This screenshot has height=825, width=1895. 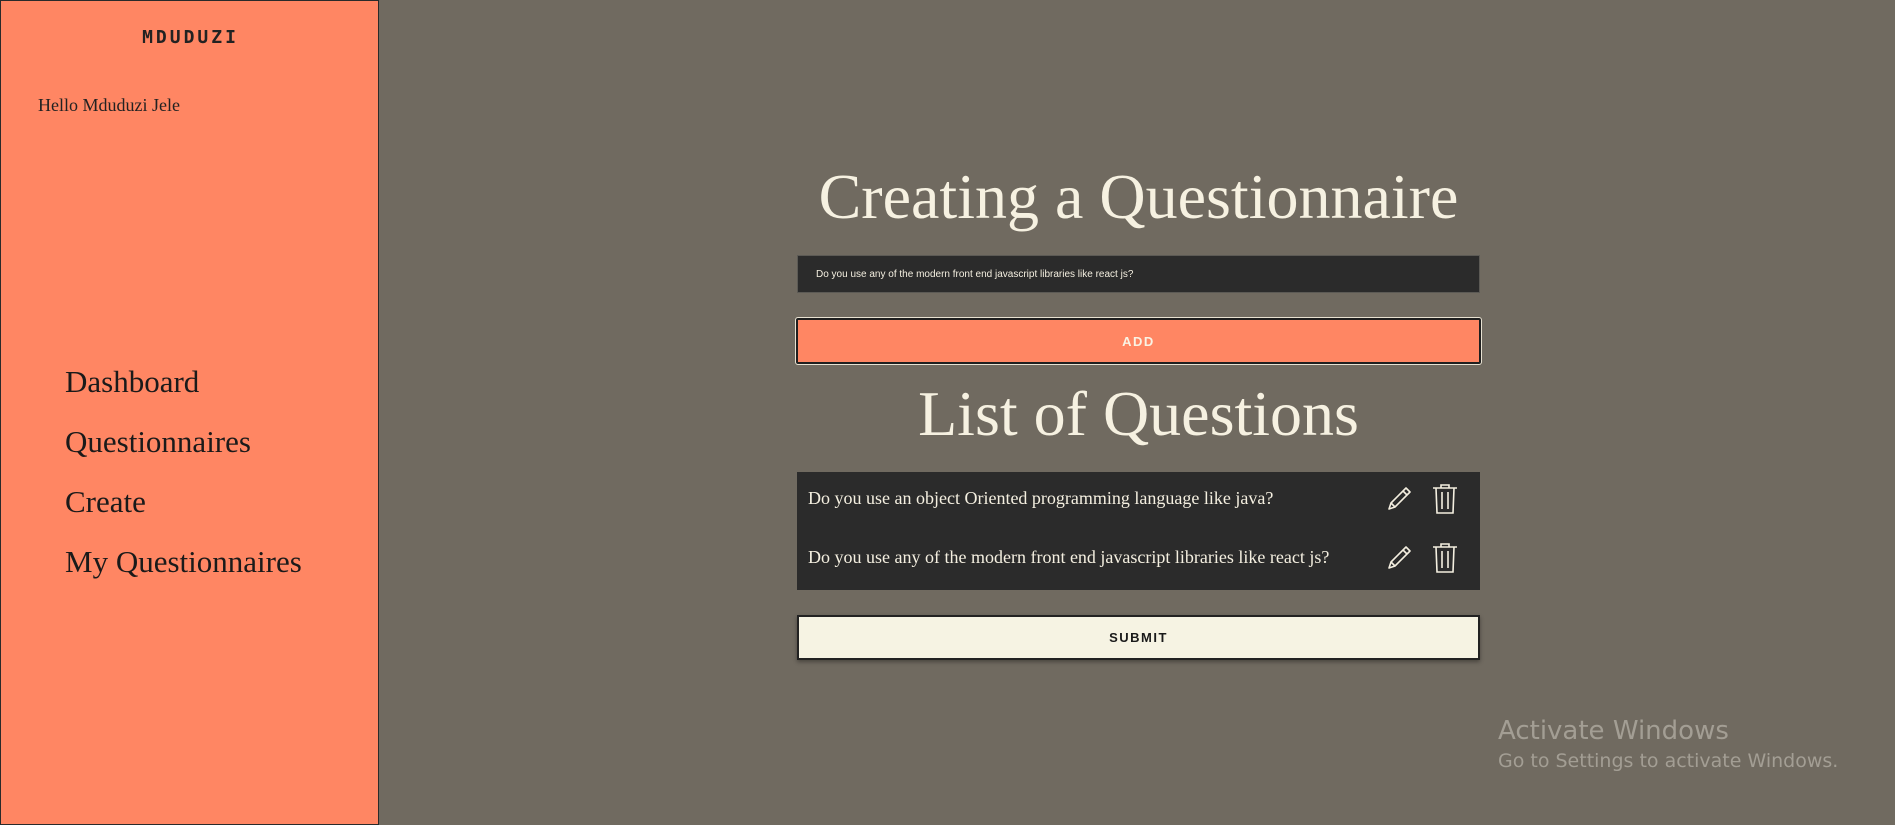 I want to click on add-button: ADD, so click(x=1138, y=341).